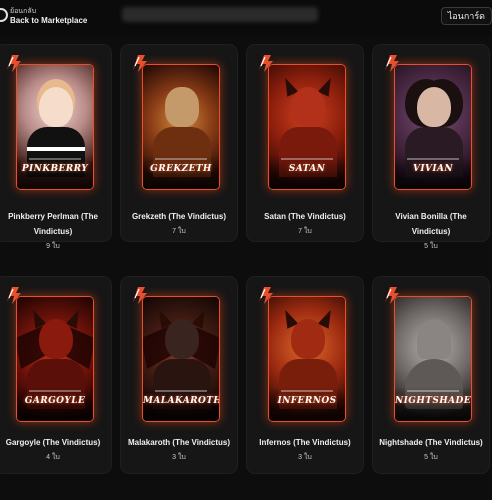 The image size is (492, 500). Describe the element at coordinates (181, 359) in the screenshot. I see `card-image: MALAKAROTH` at that location.